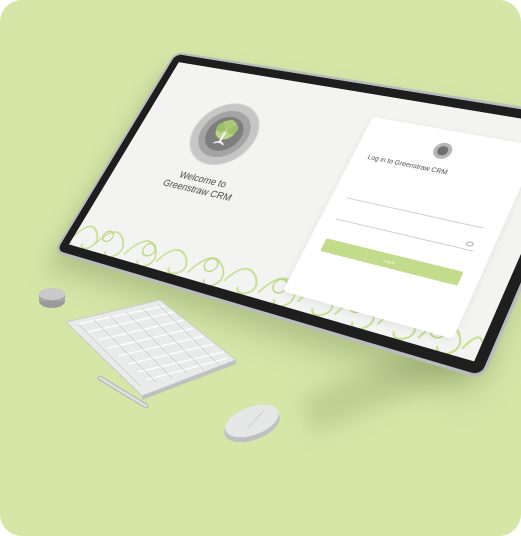 The height and width of the screenshot is (536, 521). Describe the element at coordinates (252, 423) in the screenshot. I see `mouse` at that location.